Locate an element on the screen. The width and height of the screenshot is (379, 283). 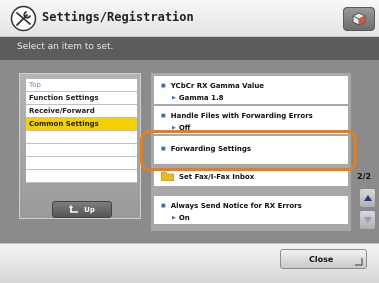
cube-icon is located at coordinates (359, 19).